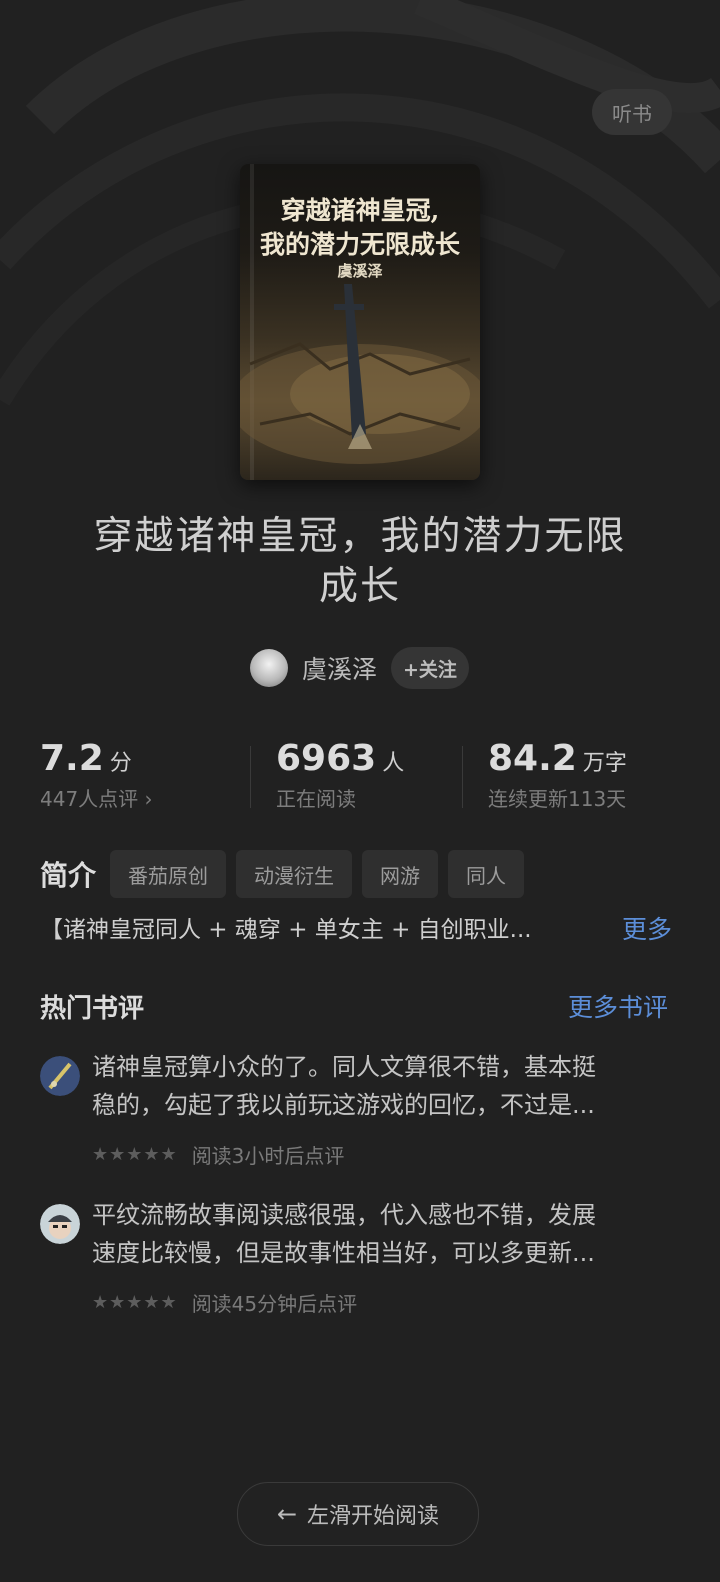  I want to click on review-text-line: 平纹流畅故事阅读感很强，代入感也不错，发展, so click(344, 1215).